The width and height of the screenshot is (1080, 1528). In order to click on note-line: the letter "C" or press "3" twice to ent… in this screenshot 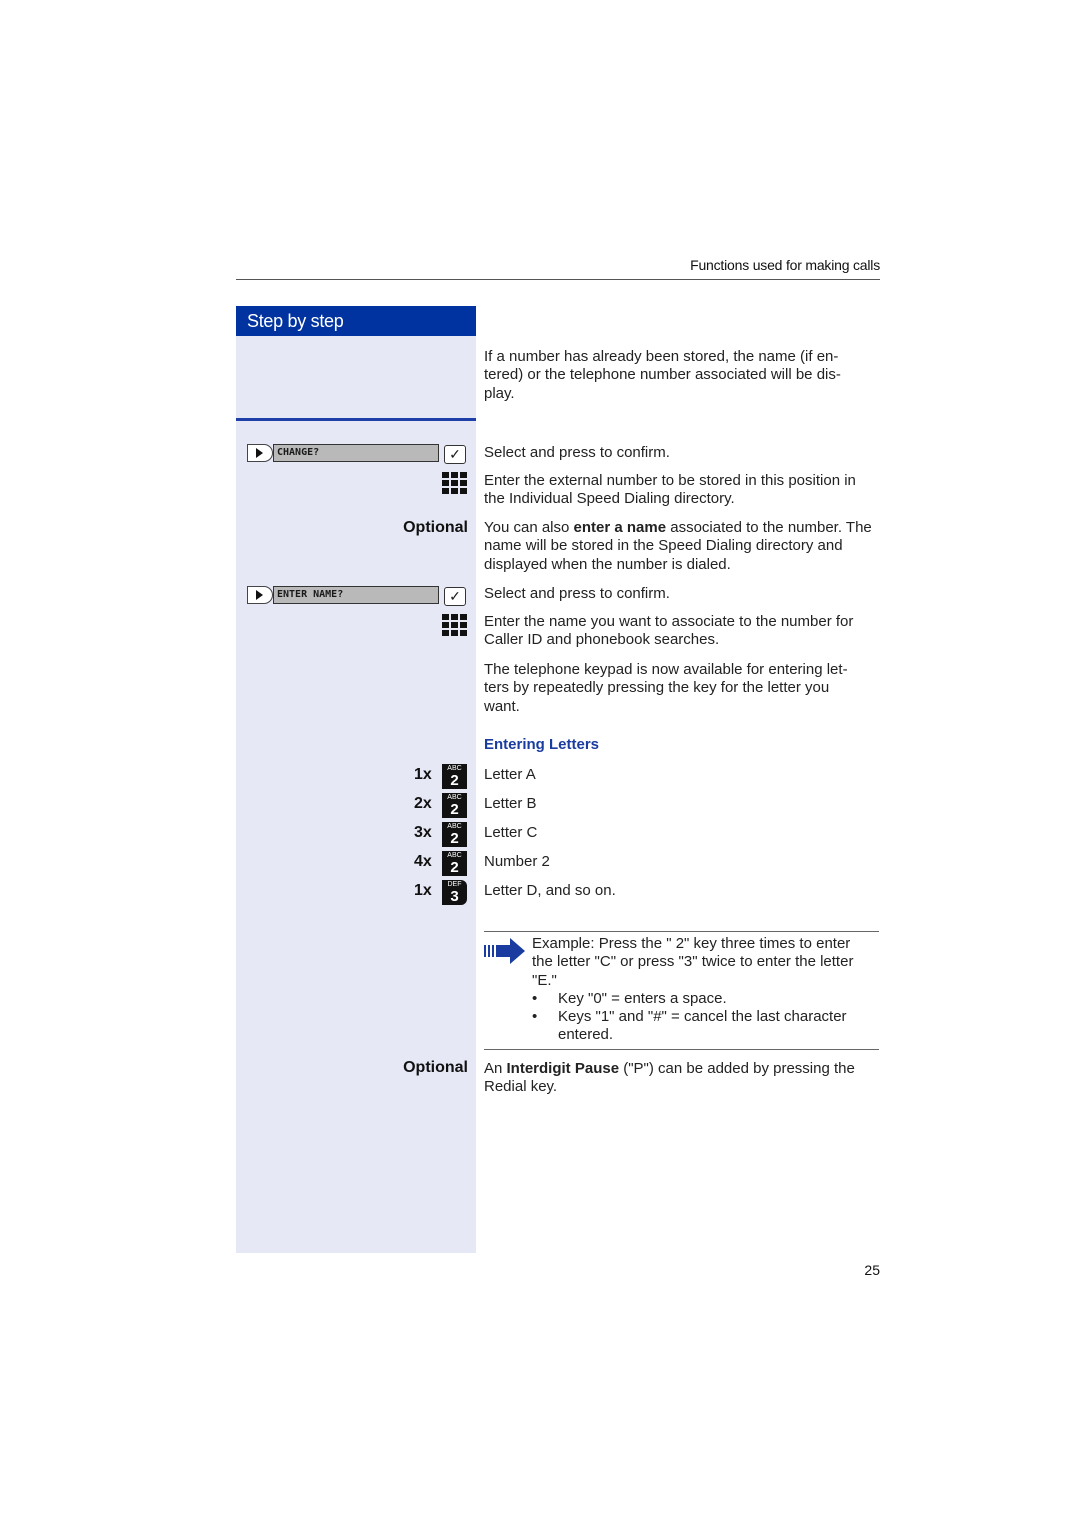, I will do `click(693, 962)`.